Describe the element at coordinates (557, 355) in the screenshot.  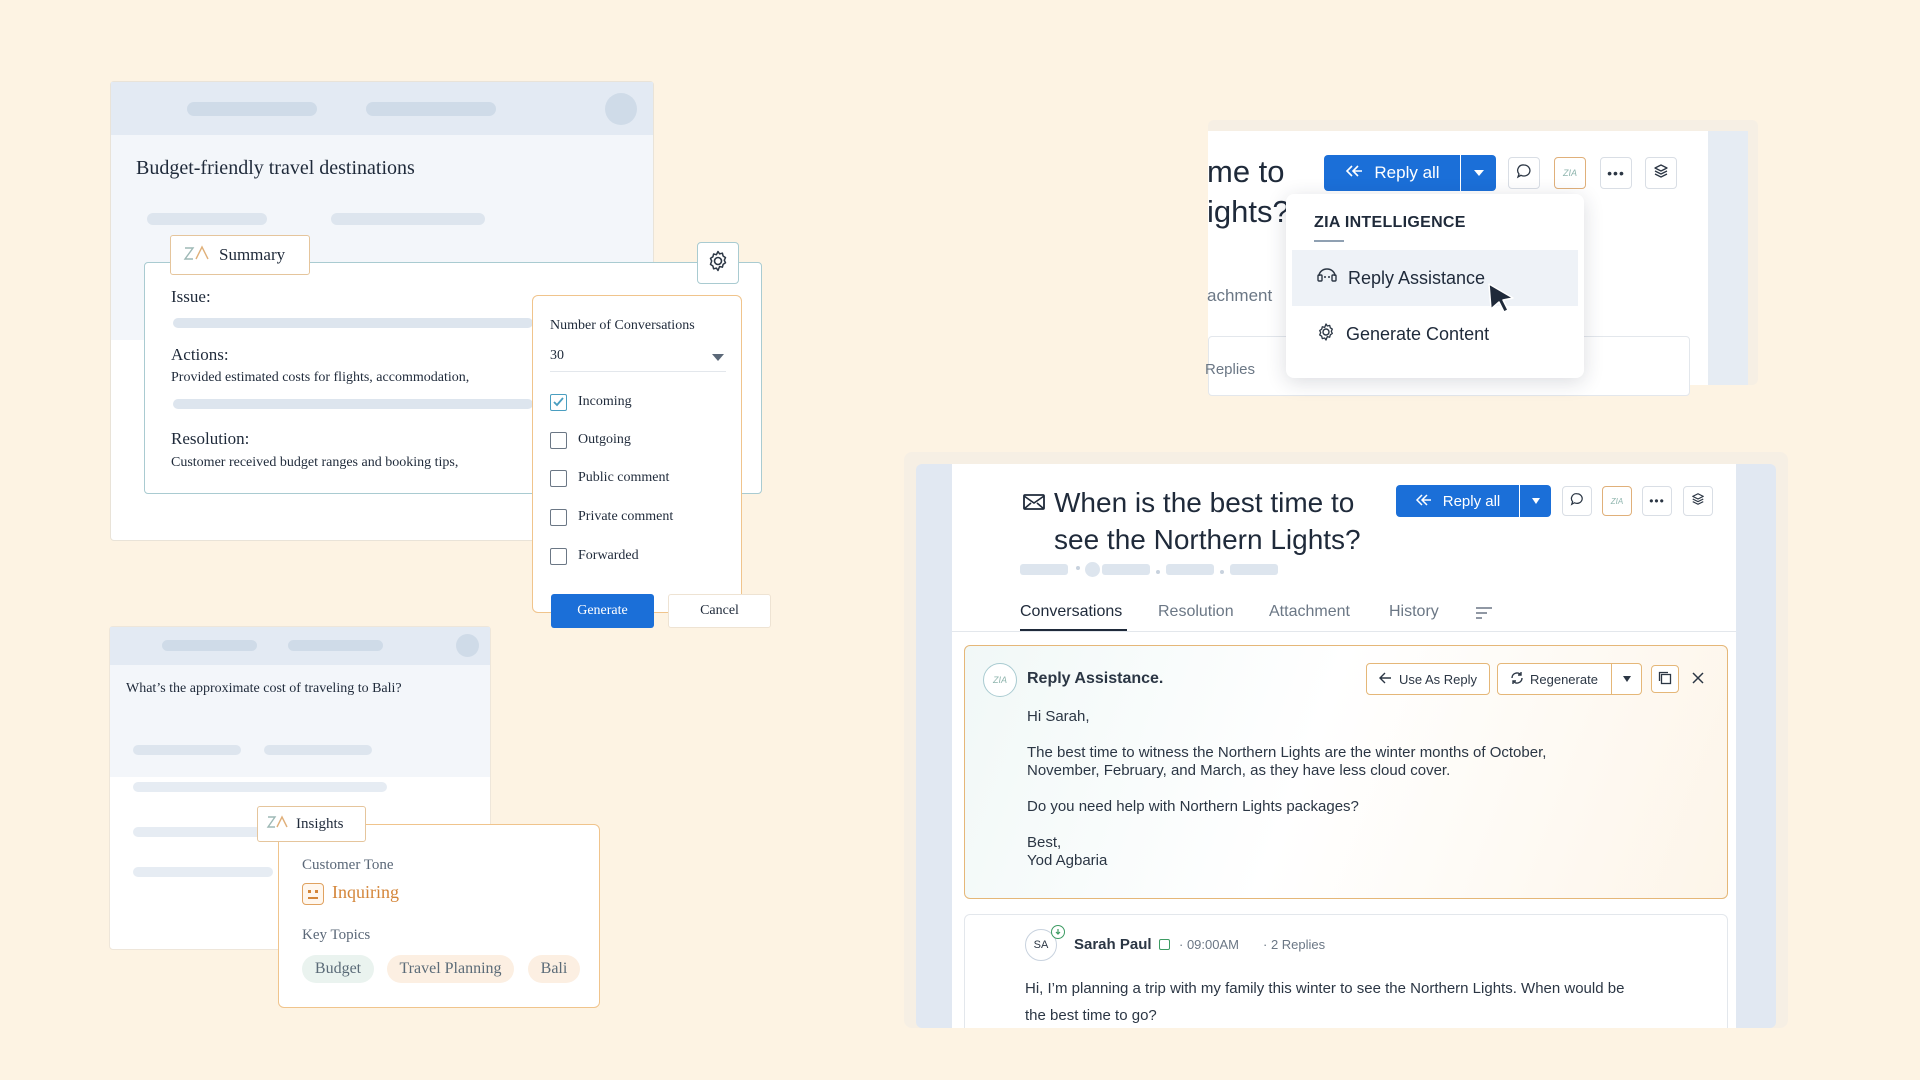
I see `select-value: 30` at that location.